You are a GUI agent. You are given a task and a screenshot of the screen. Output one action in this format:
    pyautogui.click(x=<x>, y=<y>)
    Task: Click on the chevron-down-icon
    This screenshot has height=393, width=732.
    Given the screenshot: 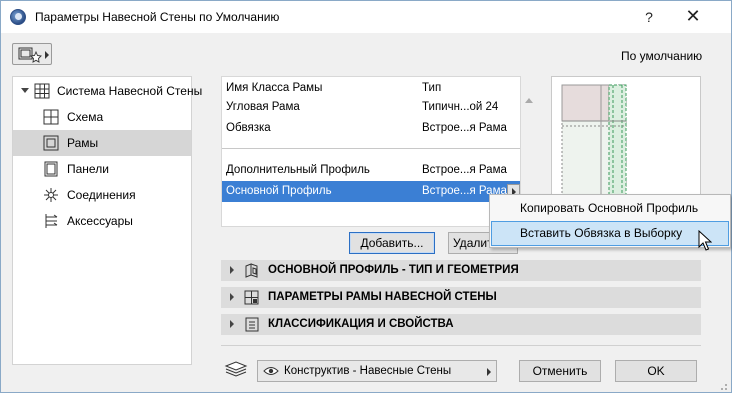 What is the action you would take?
    pyautogui.click(x=25, y=90)
    